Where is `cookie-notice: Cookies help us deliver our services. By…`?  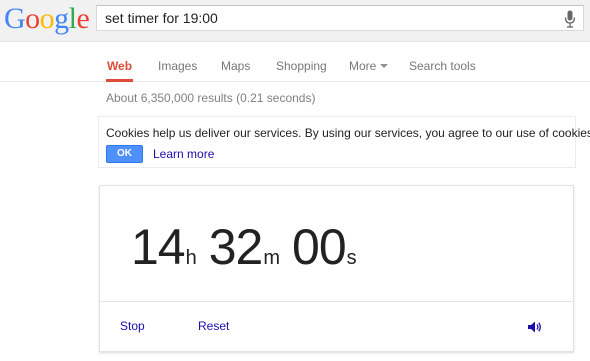
cookie-notice: Cookies help us deliver our services. By… is located at coordinates (344, 142).